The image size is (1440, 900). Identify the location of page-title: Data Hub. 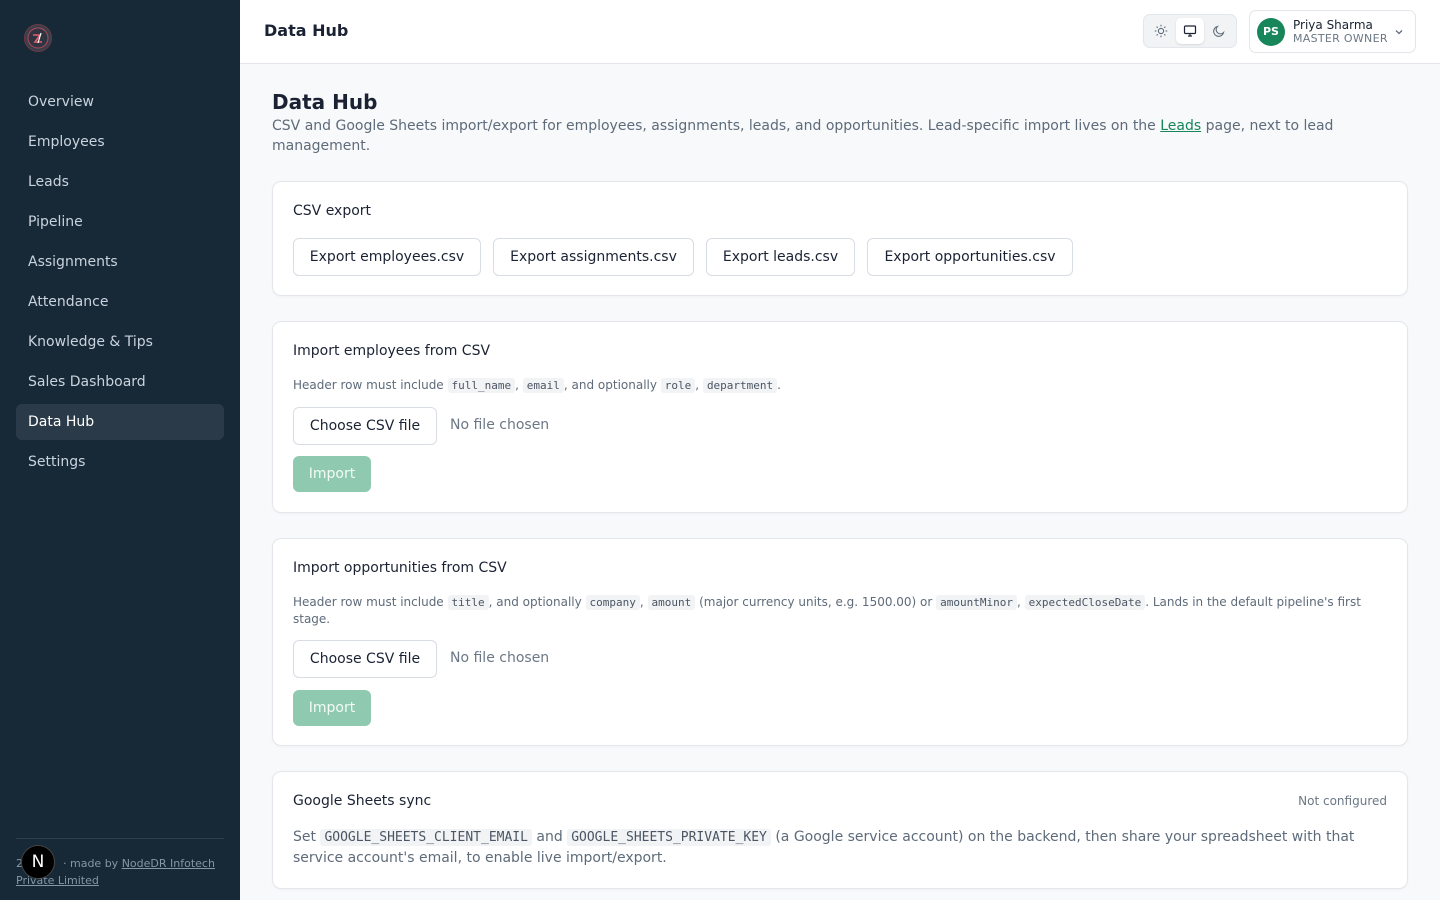
(325, 102).